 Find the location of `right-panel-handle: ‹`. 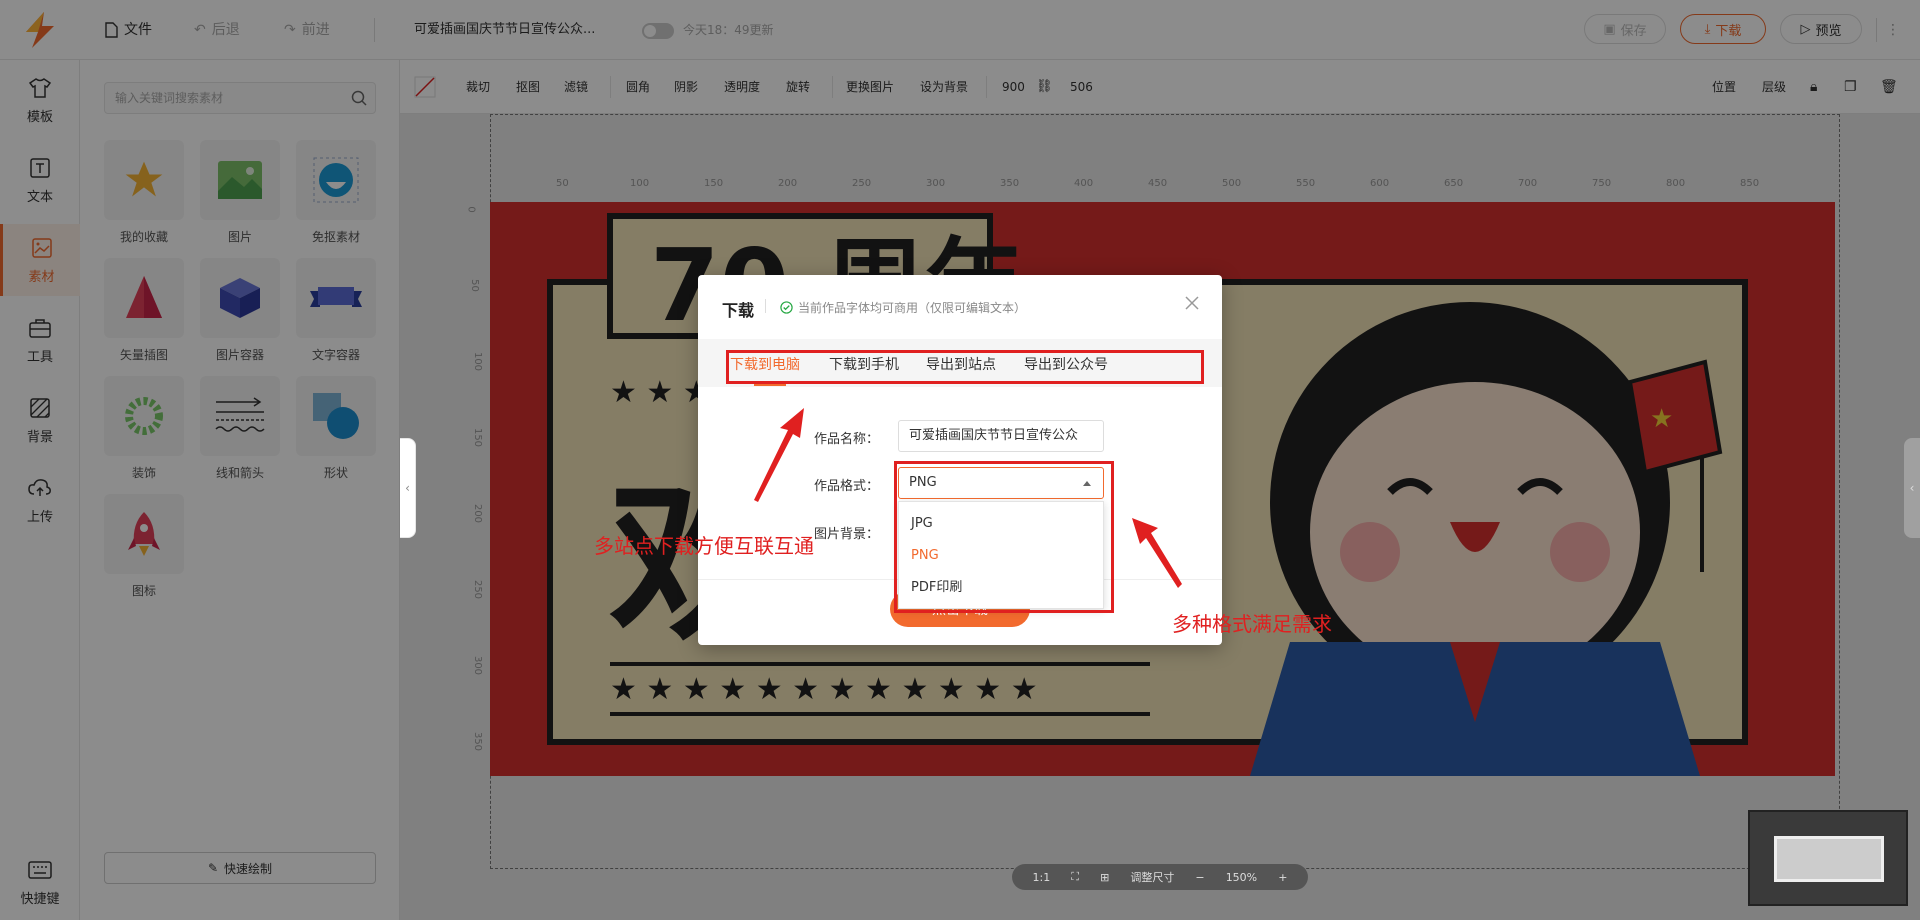

right-panel-handle: ‹ is located at coordinates (1912, 488).